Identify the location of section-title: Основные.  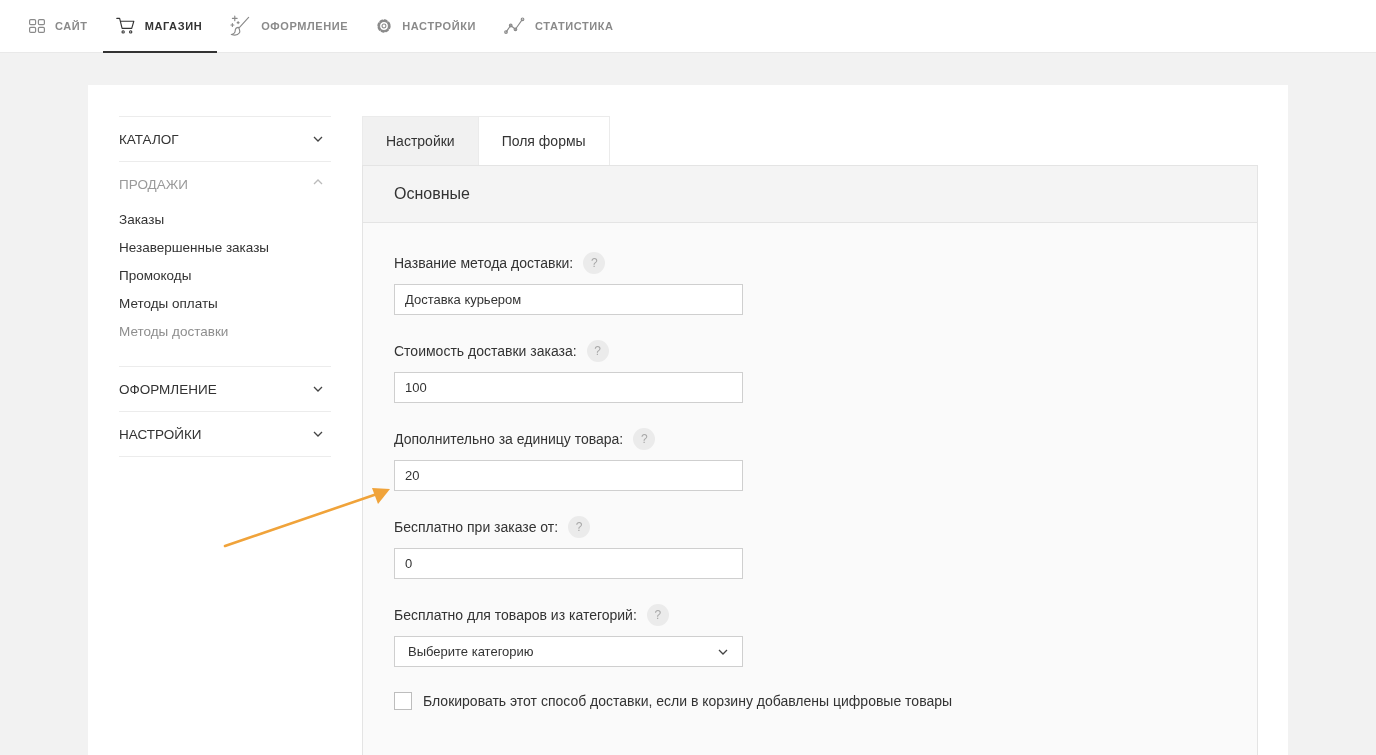
(432, 194).